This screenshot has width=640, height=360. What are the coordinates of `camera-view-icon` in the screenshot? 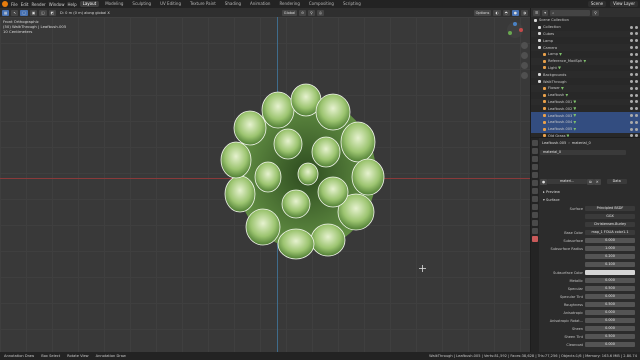 It's located at (524, 65).